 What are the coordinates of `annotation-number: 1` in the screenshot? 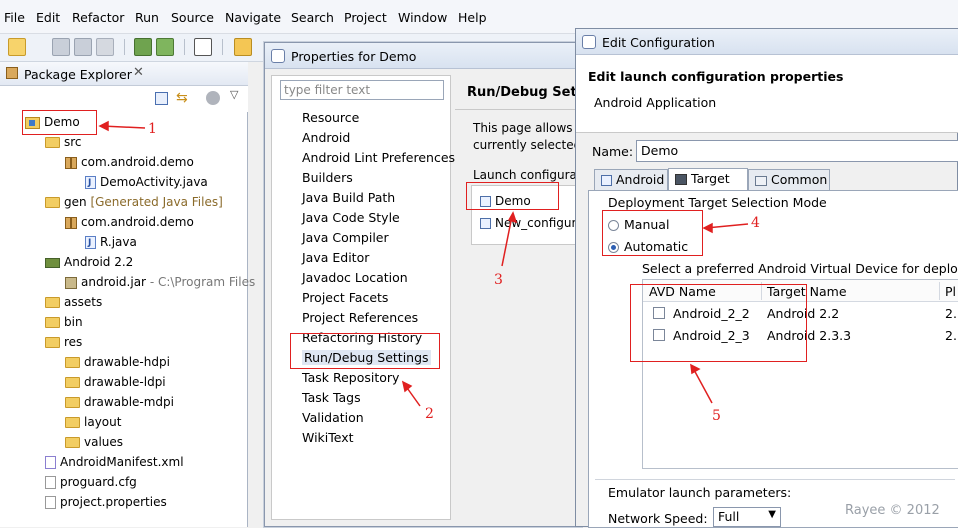 It's located at (152, 129).